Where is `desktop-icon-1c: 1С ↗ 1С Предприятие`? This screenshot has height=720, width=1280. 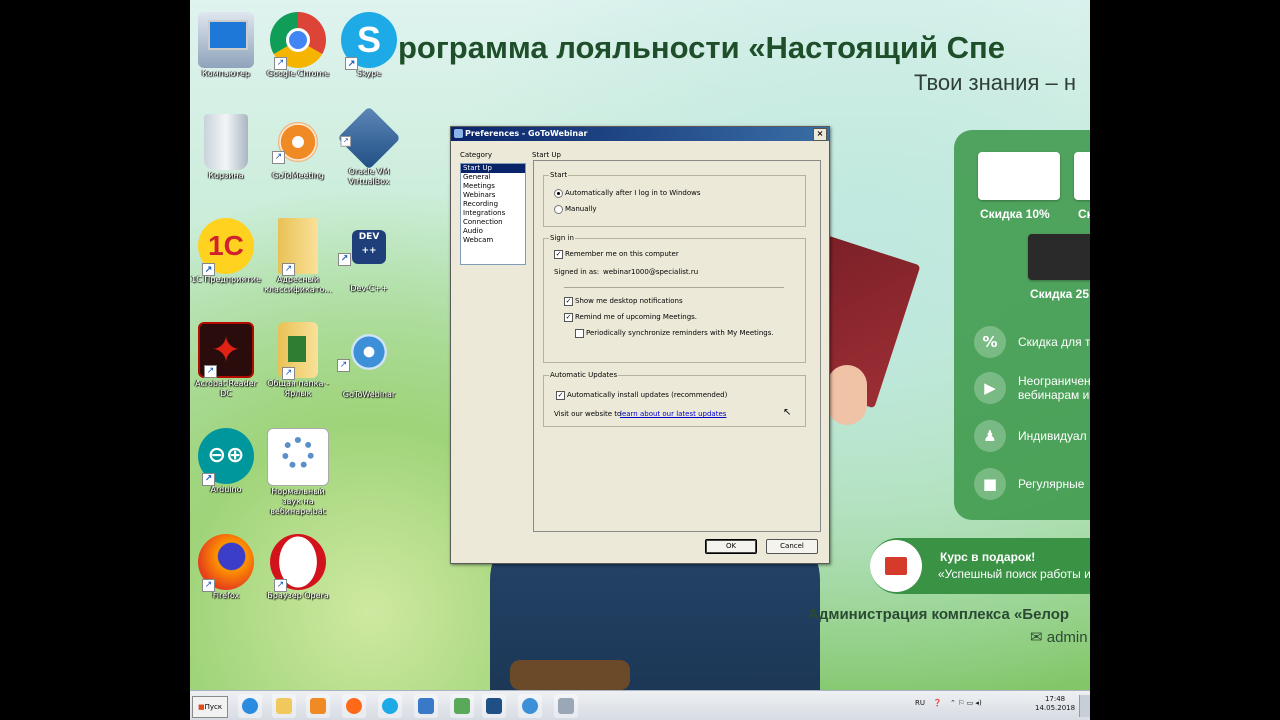
desktop-icon-1c: 1С ↗ 1С Предприятие is located at coordinates (226, 251).